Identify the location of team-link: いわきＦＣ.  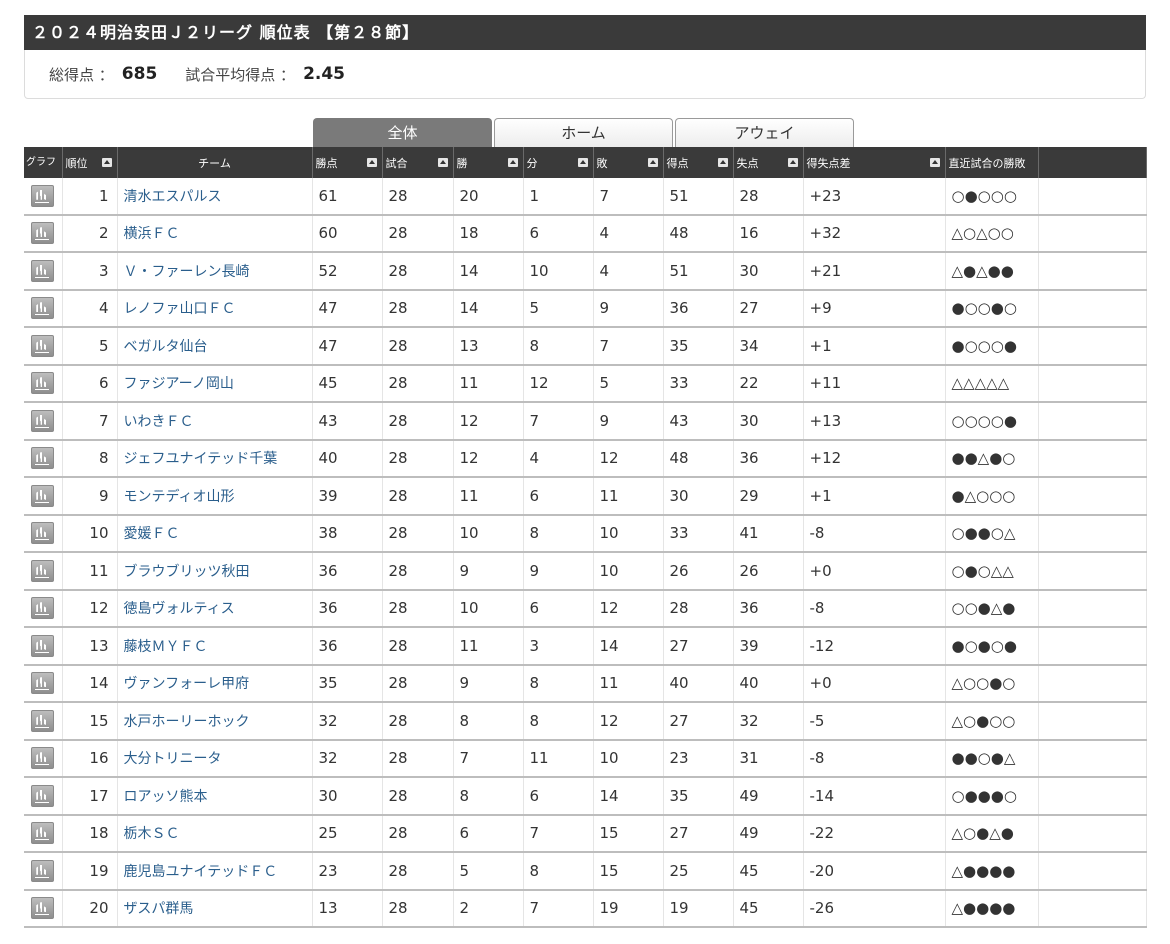
(215, 421).